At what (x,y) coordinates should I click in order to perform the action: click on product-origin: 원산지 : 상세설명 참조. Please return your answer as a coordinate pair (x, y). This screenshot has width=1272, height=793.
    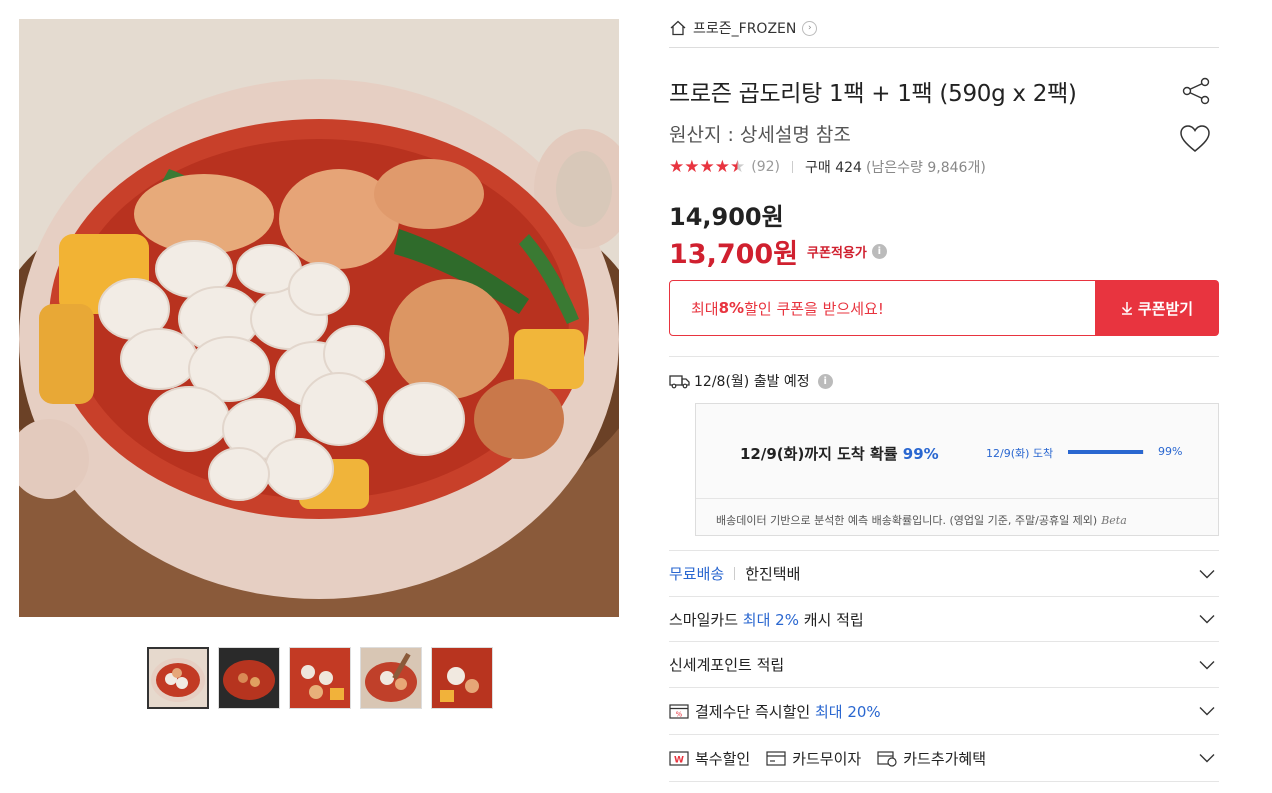
    Looking at the image, I should click on (760, 135).